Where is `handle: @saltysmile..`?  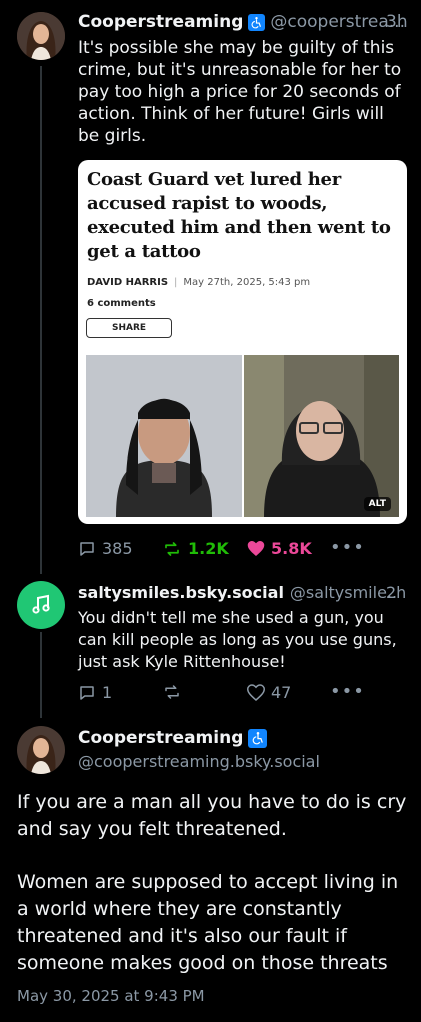 handle: @saltysmile.. is located at coordinates (343, 592).